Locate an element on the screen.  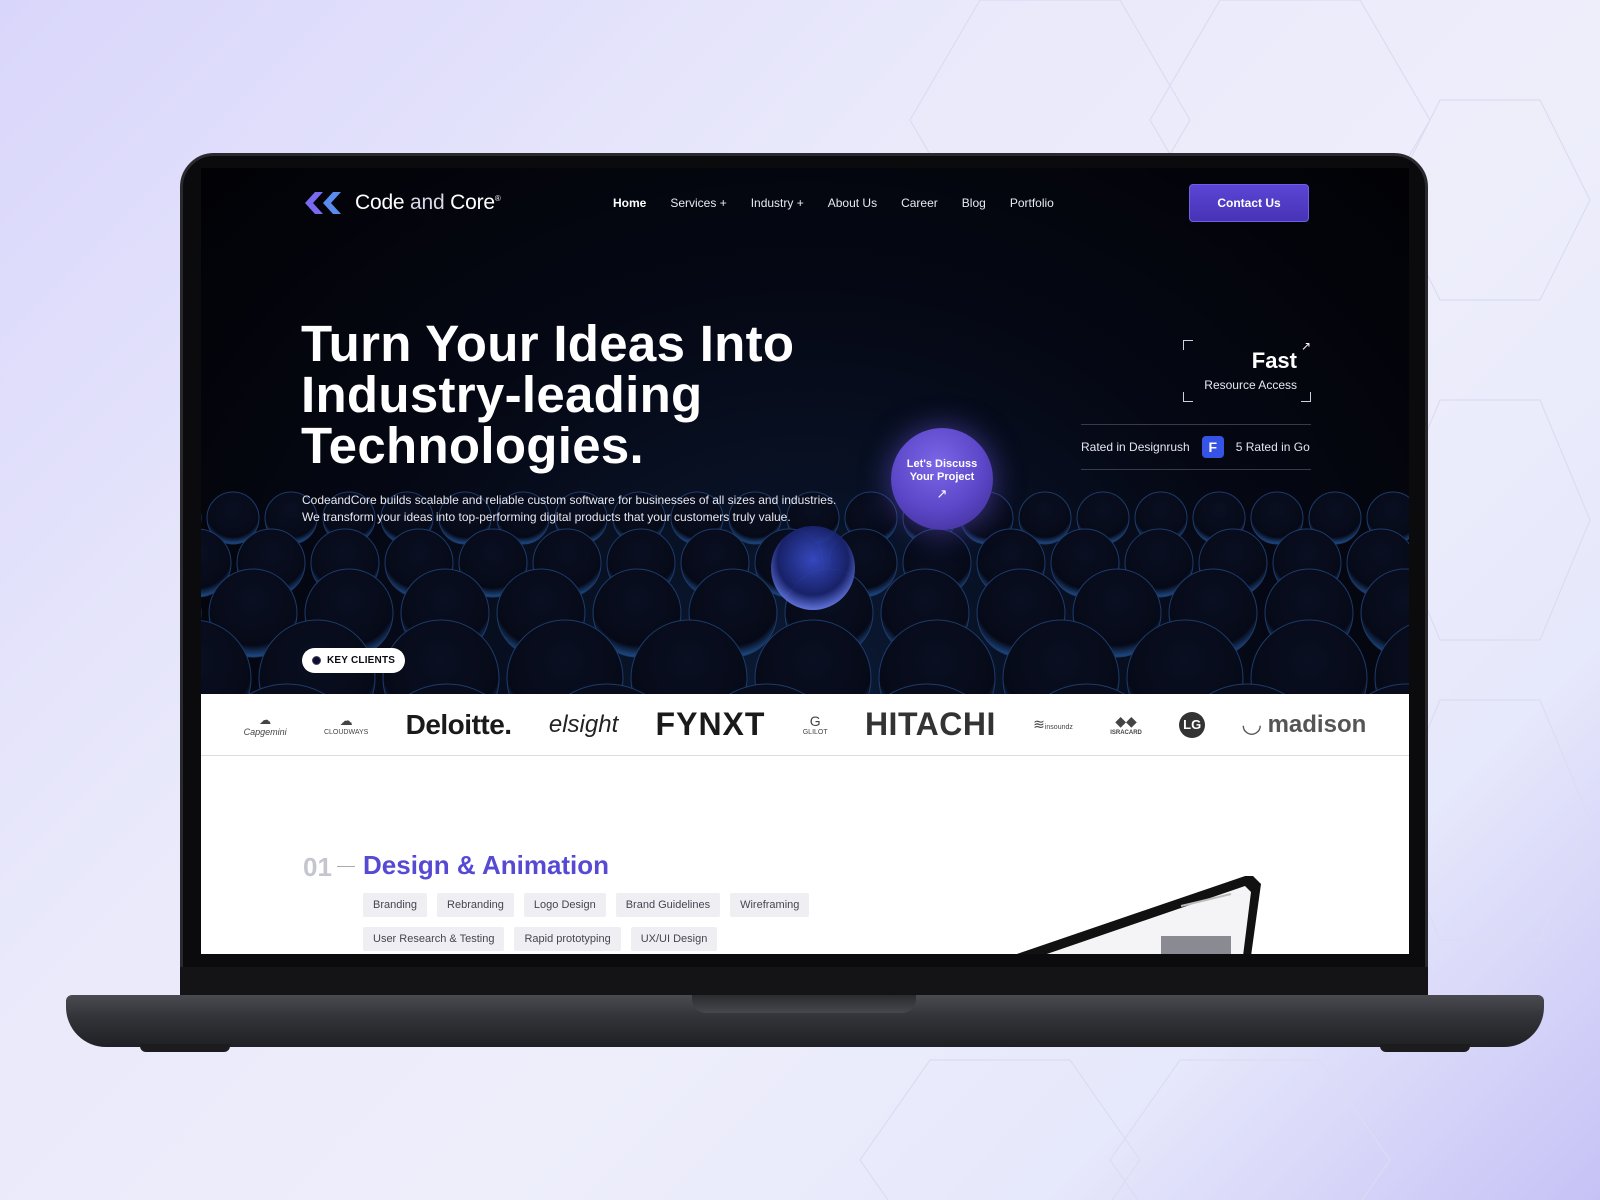
nav-portfolio: Portfolio is located at coordinates (1032, 203).